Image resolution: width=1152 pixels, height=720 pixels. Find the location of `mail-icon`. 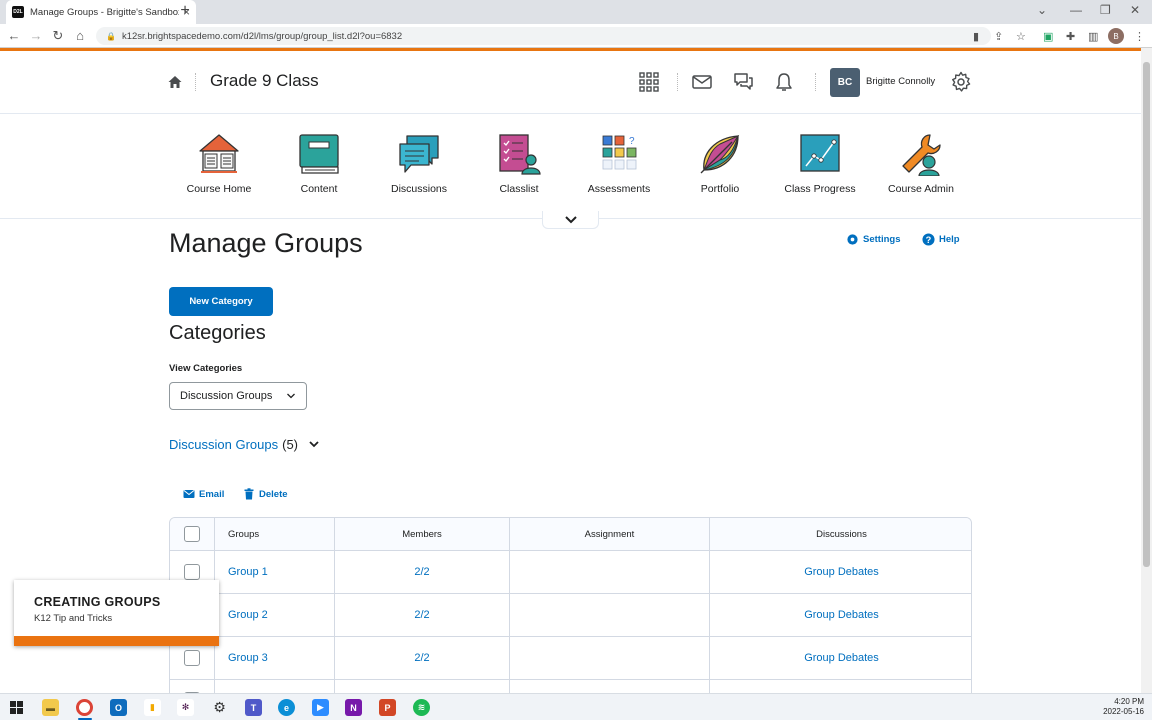

mail-icon is located at coordinates (702, 82).